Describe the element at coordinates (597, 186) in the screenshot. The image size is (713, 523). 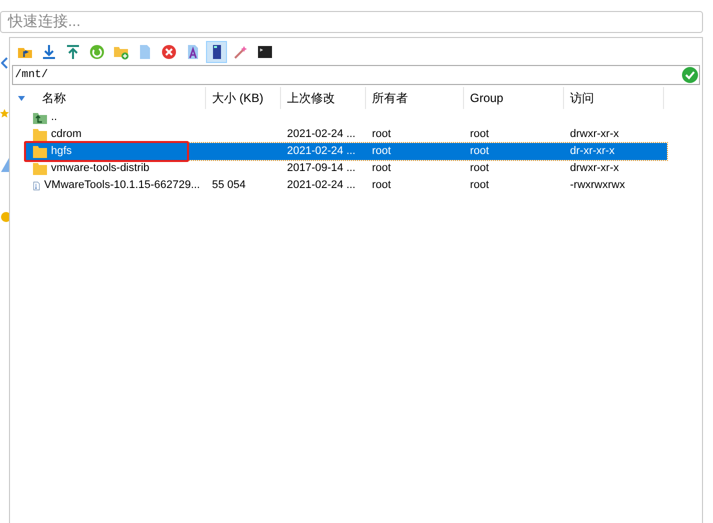
I see `table-cell-text: -rwxrwxrwx` at that location.